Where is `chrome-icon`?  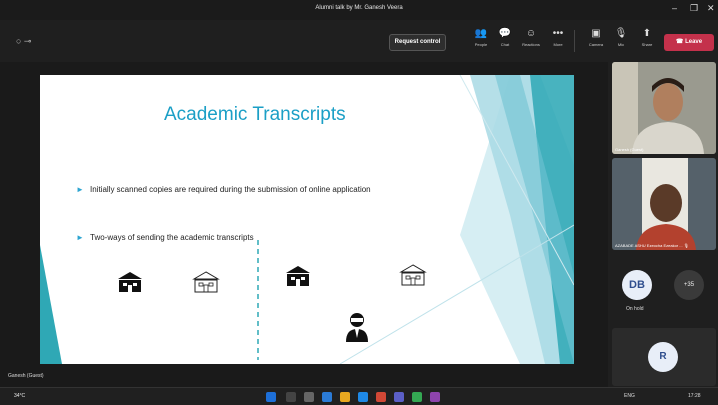 chrome-icon is located at coordinates (381, 397).